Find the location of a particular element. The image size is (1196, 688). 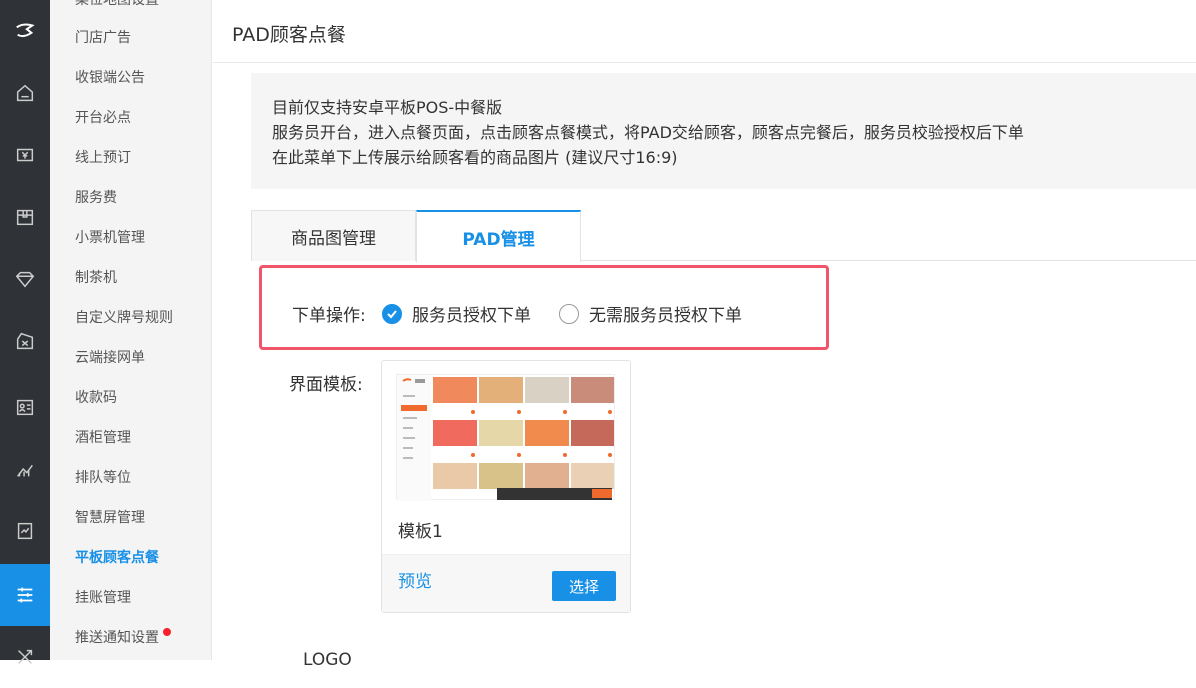

radio-checked-icon is located at coordinates (392, 313).